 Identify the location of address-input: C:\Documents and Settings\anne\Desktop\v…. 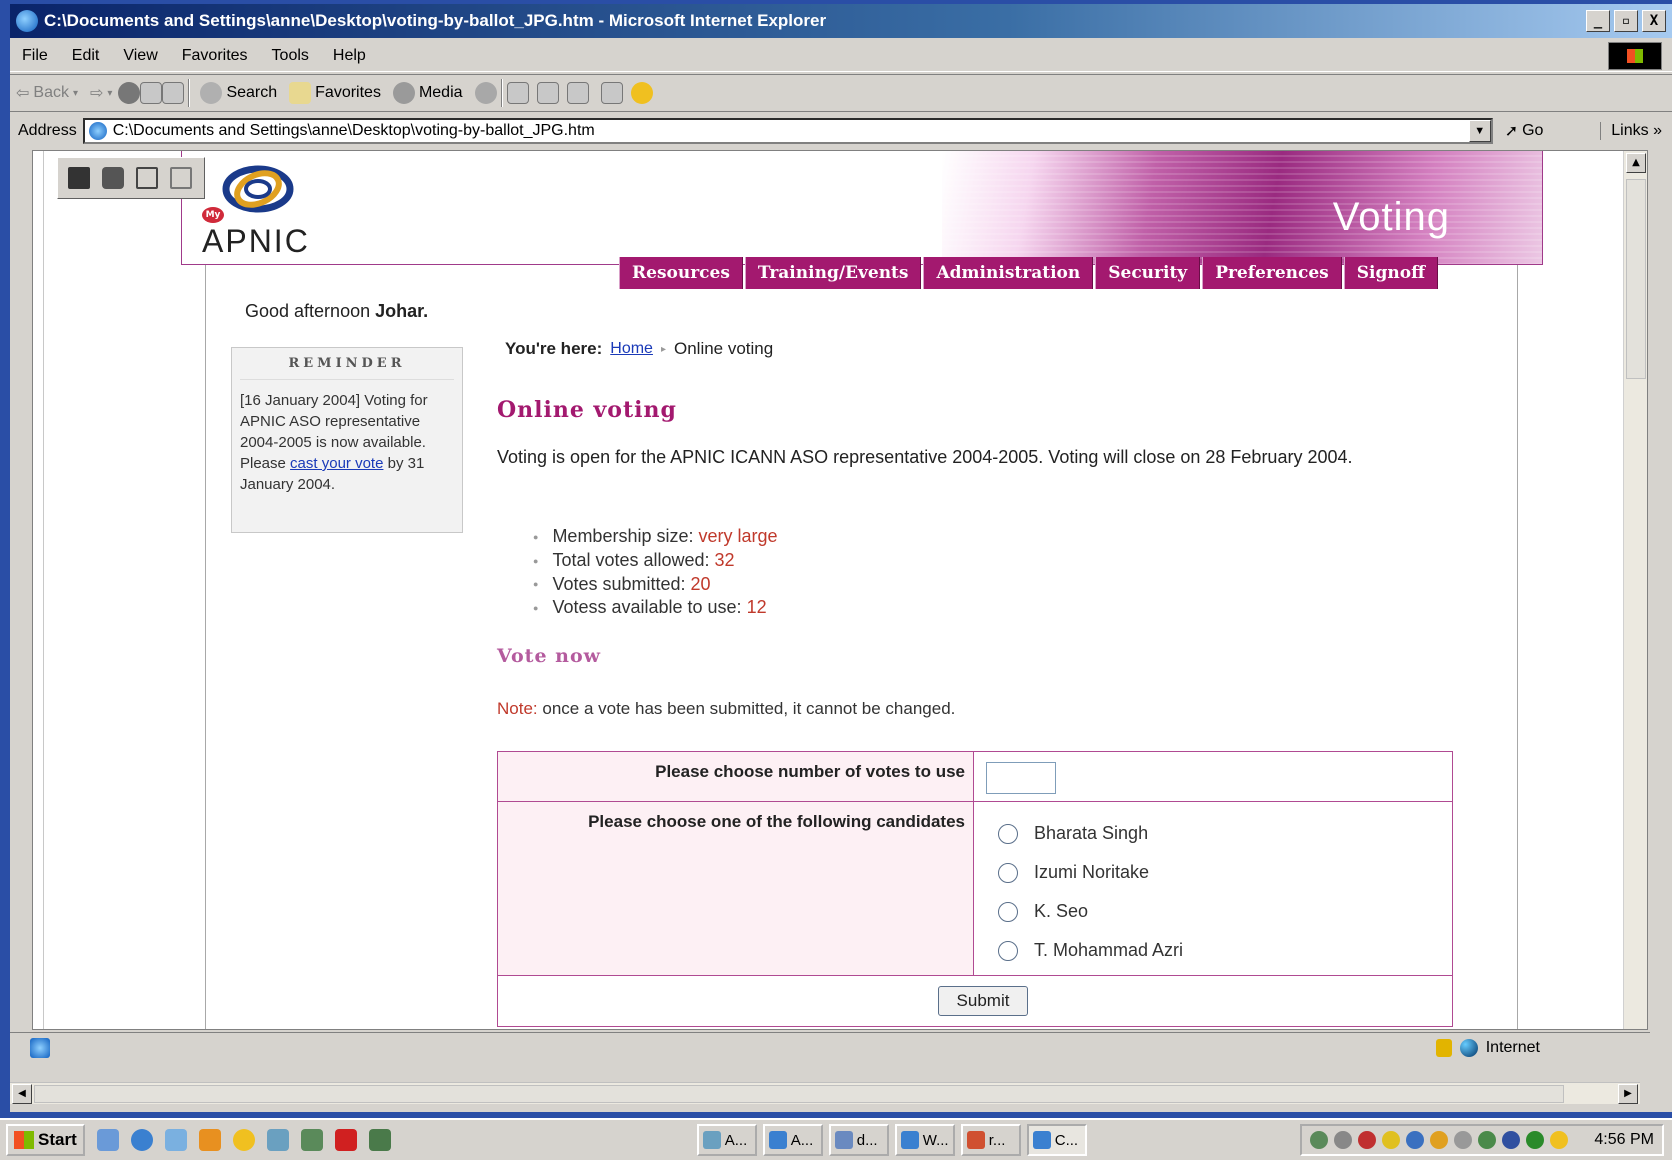
(787, 131).